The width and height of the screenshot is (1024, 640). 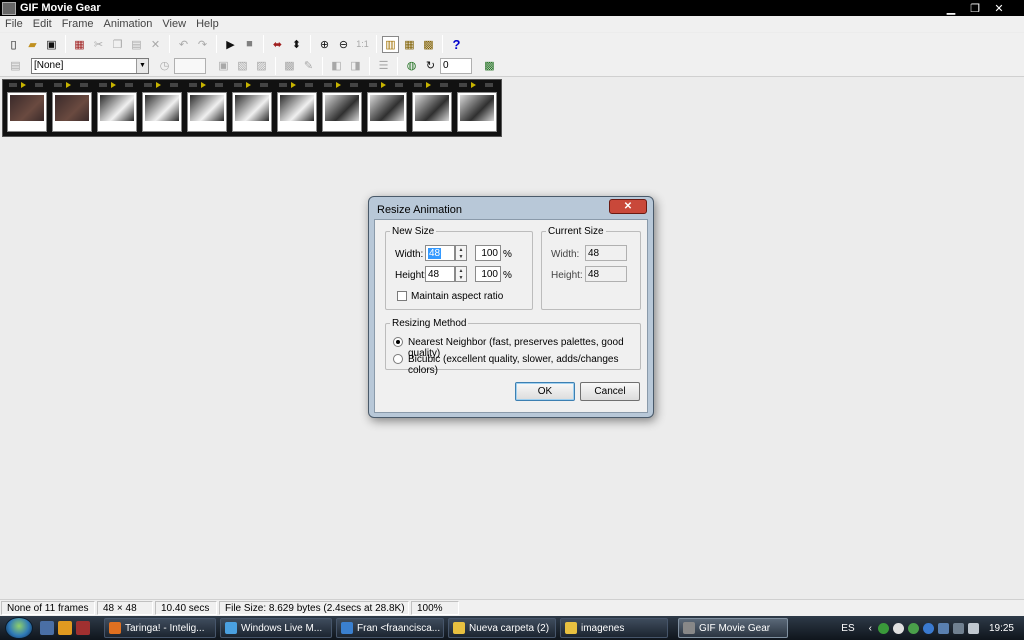 I want to click on loop-count-field: 0, so click(x=456, y=65).